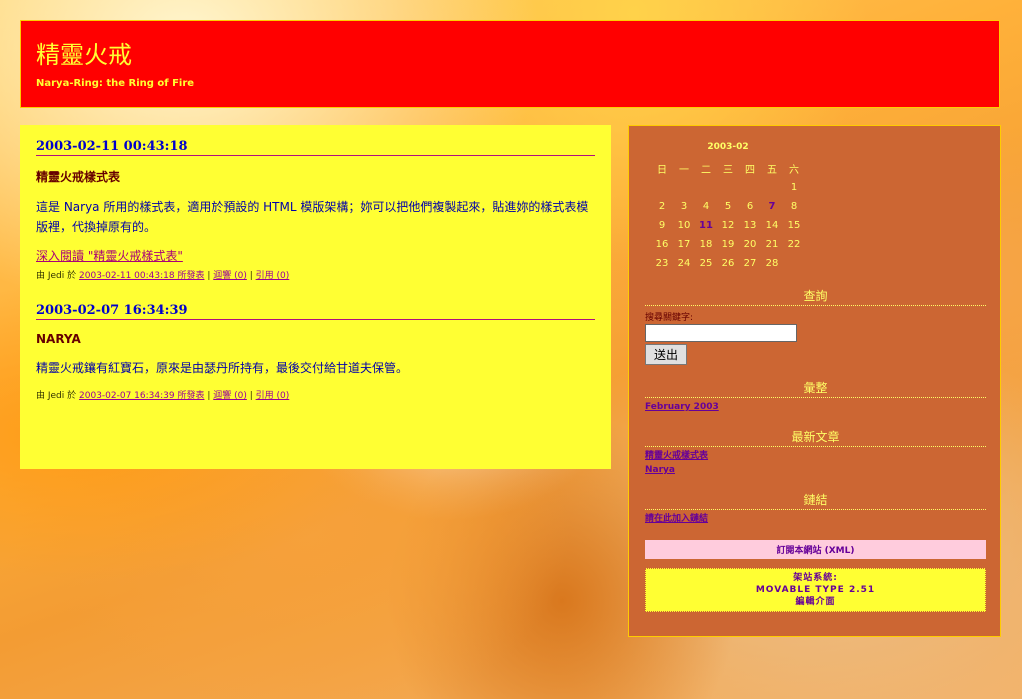  Describe the element at coordinates (750, 206) in the screenshot. I see `calendar-day: 6` at that location.